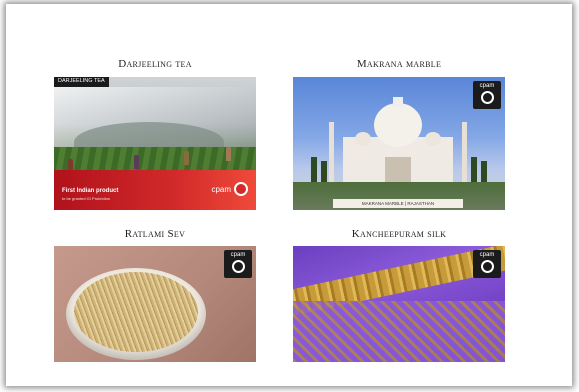 The height and width of the screenshot is (392, 579). What do you see at coordinates (399, 304) in the screenshot?
I see `image-kancheepuram-silk: cpam` at bounding box center [399, 304].